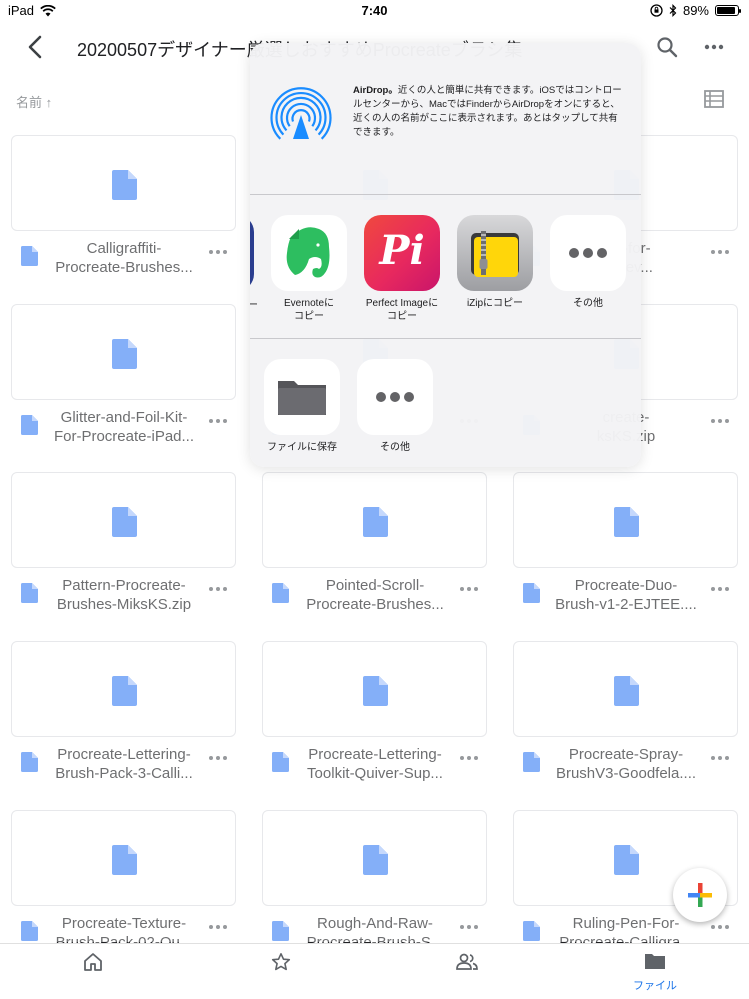  Describe the element at coordinates (714, 47) in the screenshot. I see `more-options-icon` at that location.